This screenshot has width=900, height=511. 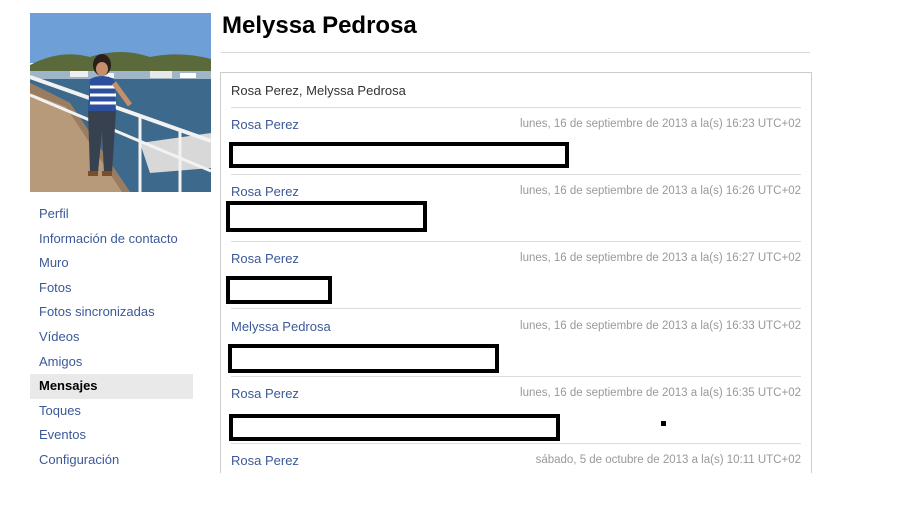 What do you see at coordinates (111, 411) in the screenshot?
I see `sidebar-item-toques: Toques` at bounding box center [111, 411].